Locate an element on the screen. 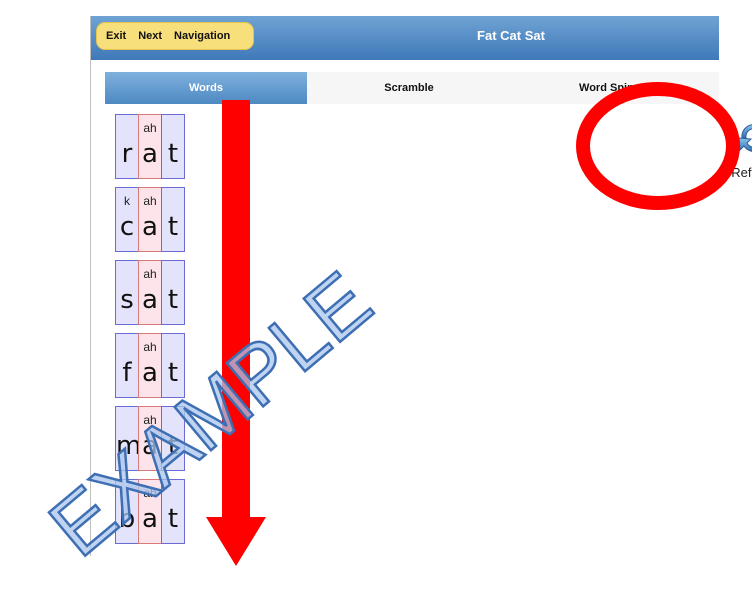 Image resolution: width=752 pixels, height=593 pixels. word-card: s ah a t is located at coordinates (150, 292).